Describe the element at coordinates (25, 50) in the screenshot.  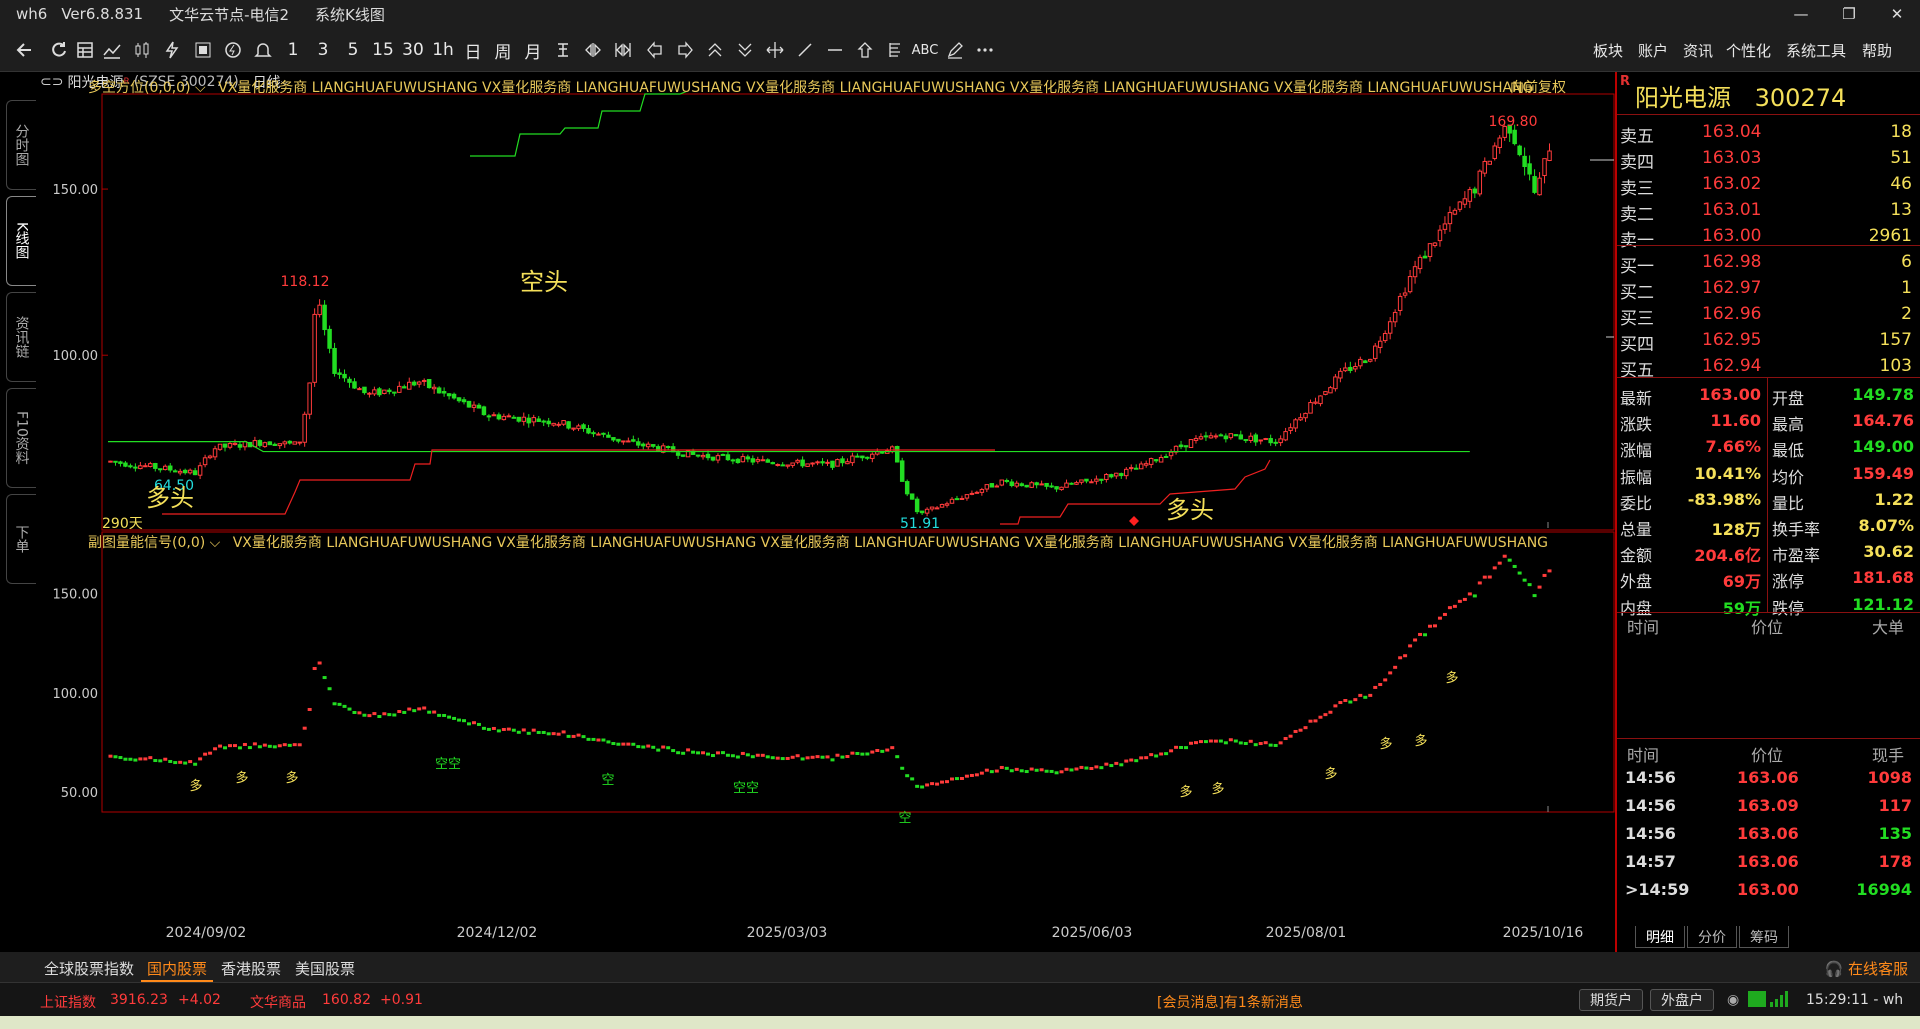
I see `back-arrow-icon` at that location.